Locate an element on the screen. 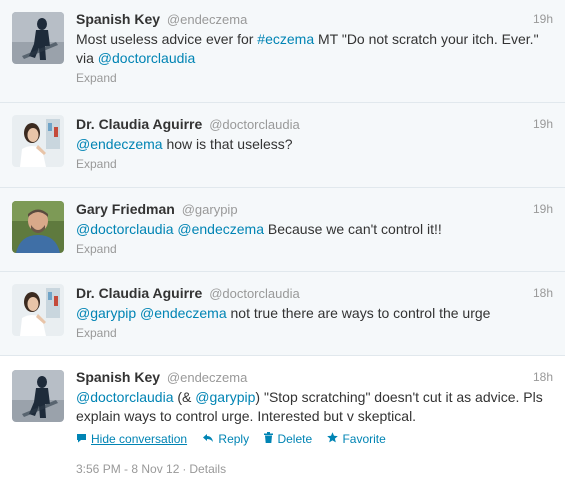  favorite-label: Favorite is located at coordinates (363, 439).